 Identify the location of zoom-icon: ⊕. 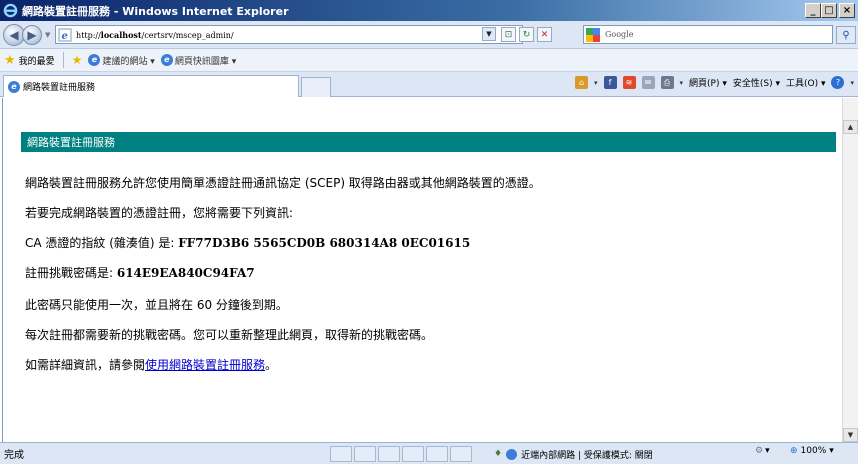
(794, 451).